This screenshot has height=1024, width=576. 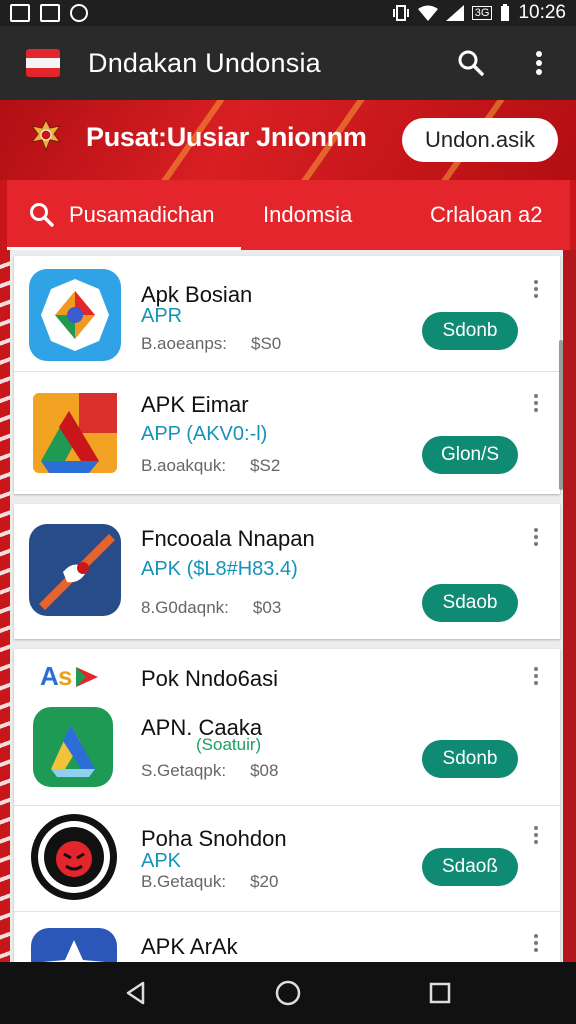 I want to click on colorful-octagon-icon, so click(x=75, y=315).